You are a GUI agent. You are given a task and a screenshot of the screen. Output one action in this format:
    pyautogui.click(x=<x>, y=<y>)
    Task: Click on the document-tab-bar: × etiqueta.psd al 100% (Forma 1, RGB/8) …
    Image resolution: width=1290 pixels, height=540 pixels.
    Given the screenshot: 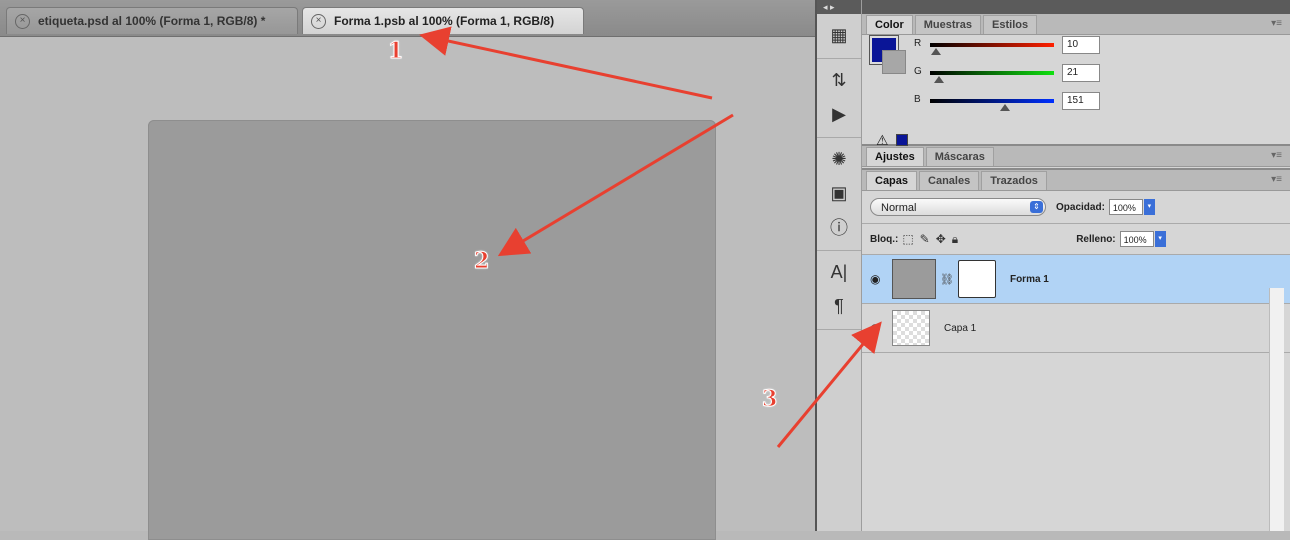 What is the action you would take?
    pyautogui.click(x=407, y=18)
    